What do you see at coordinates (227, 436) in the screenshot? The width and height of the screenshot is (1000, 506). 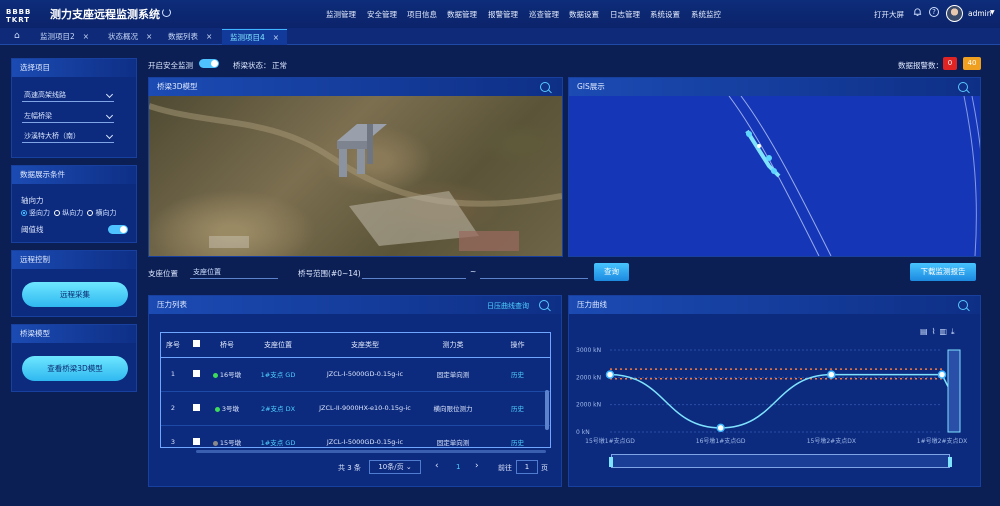 I see `cell-pier: 15号墩` at bounding box center [227, 436].